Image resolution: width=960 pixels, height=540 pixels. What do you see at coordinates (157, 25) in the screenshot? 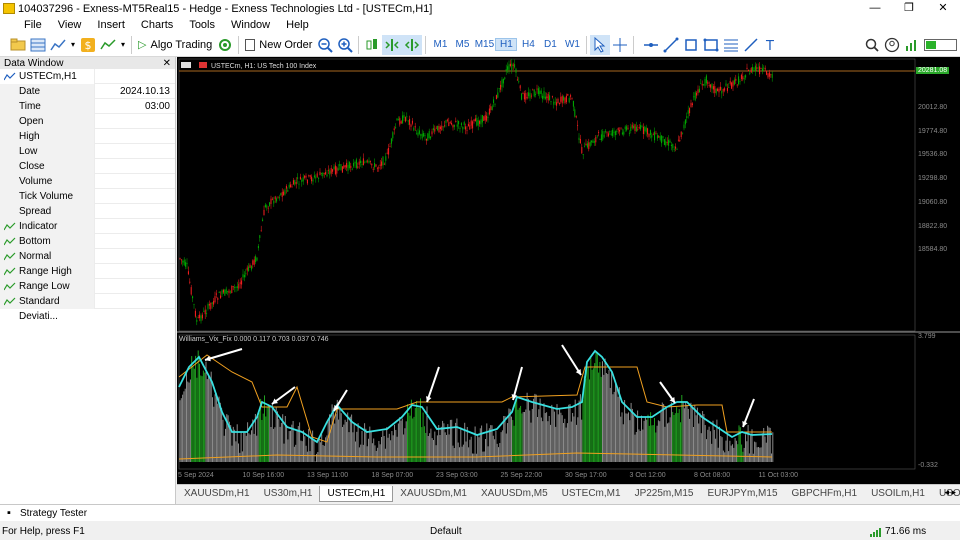
I see `menu-charts: Charts` at bounding box center [157, 25].